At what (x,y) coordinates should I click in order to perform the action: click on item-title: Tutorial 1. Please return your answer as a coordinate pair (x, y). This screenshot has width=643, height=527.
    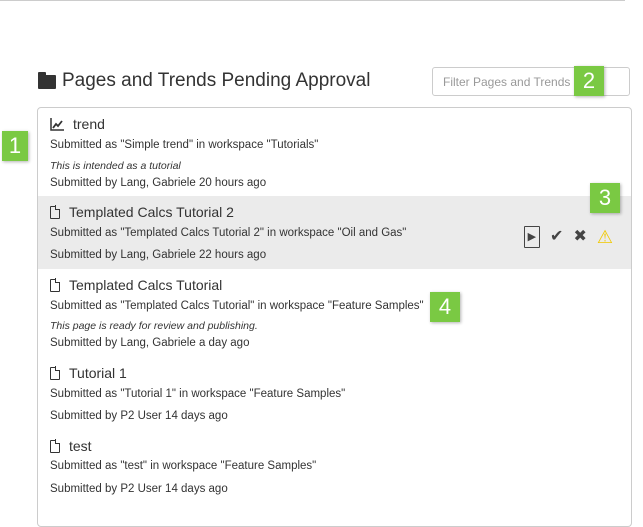
    Looking at the image, I should click on (88, 373).